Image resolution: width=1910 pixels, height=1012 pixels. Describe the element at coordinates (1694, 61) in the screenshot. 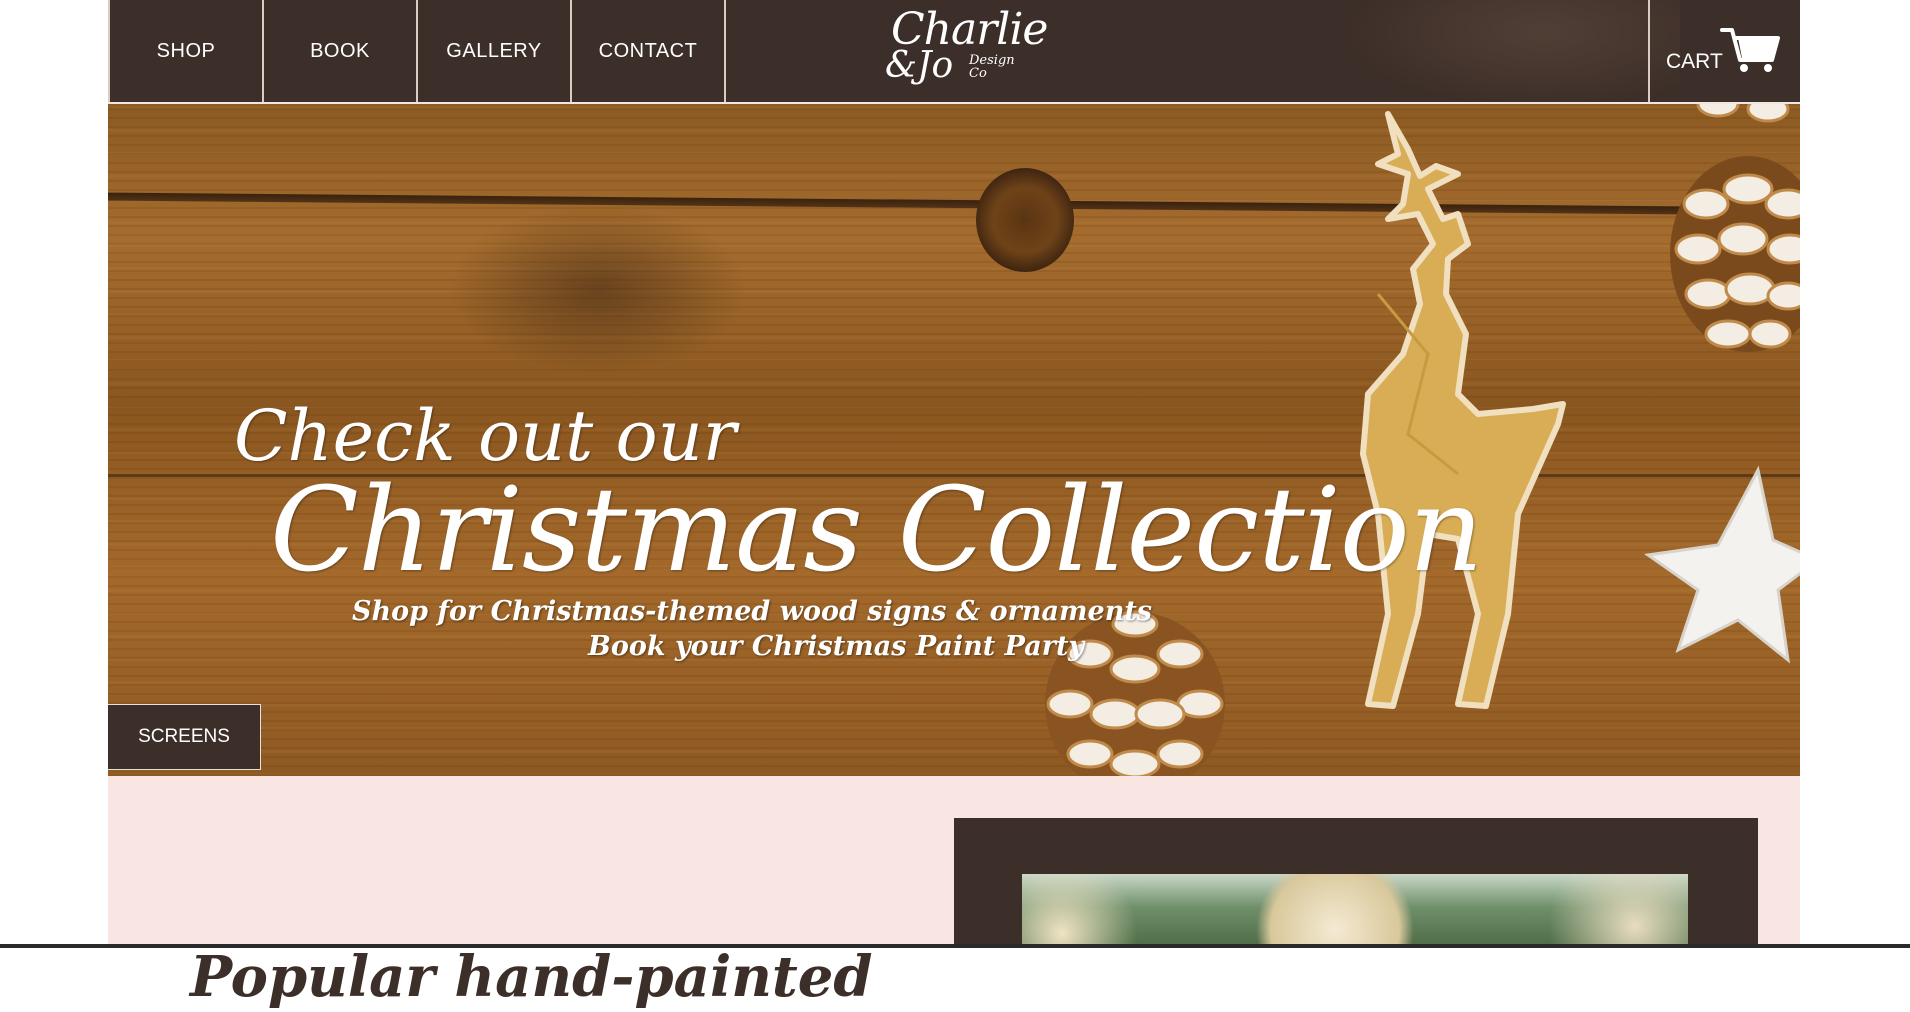

I see `cart-label: CART` at that location.